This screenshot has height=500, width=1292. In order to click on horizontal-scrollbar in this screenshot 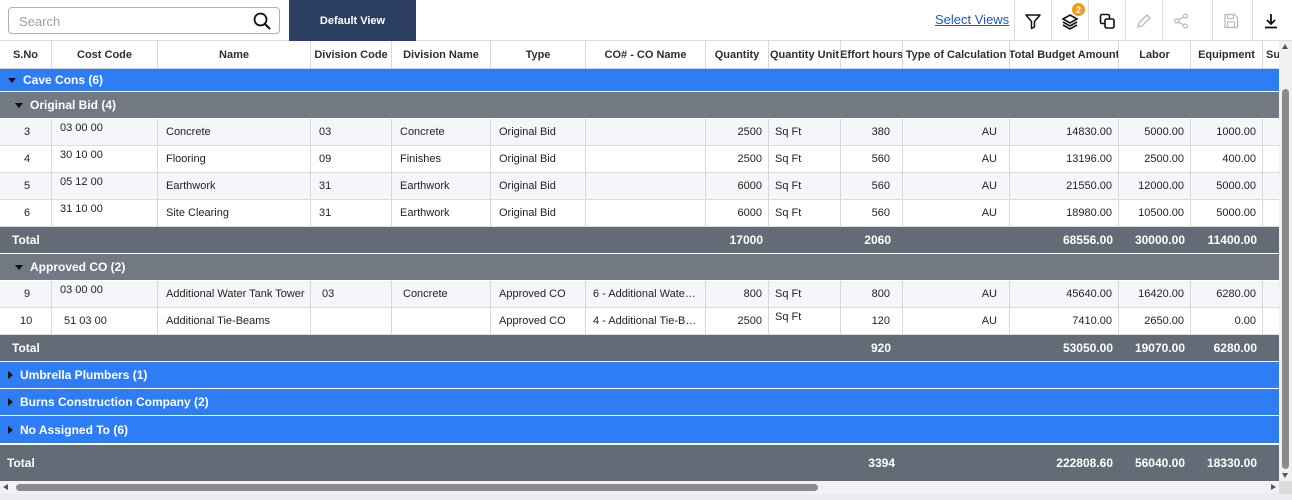, I will do `click(639, 487)`.